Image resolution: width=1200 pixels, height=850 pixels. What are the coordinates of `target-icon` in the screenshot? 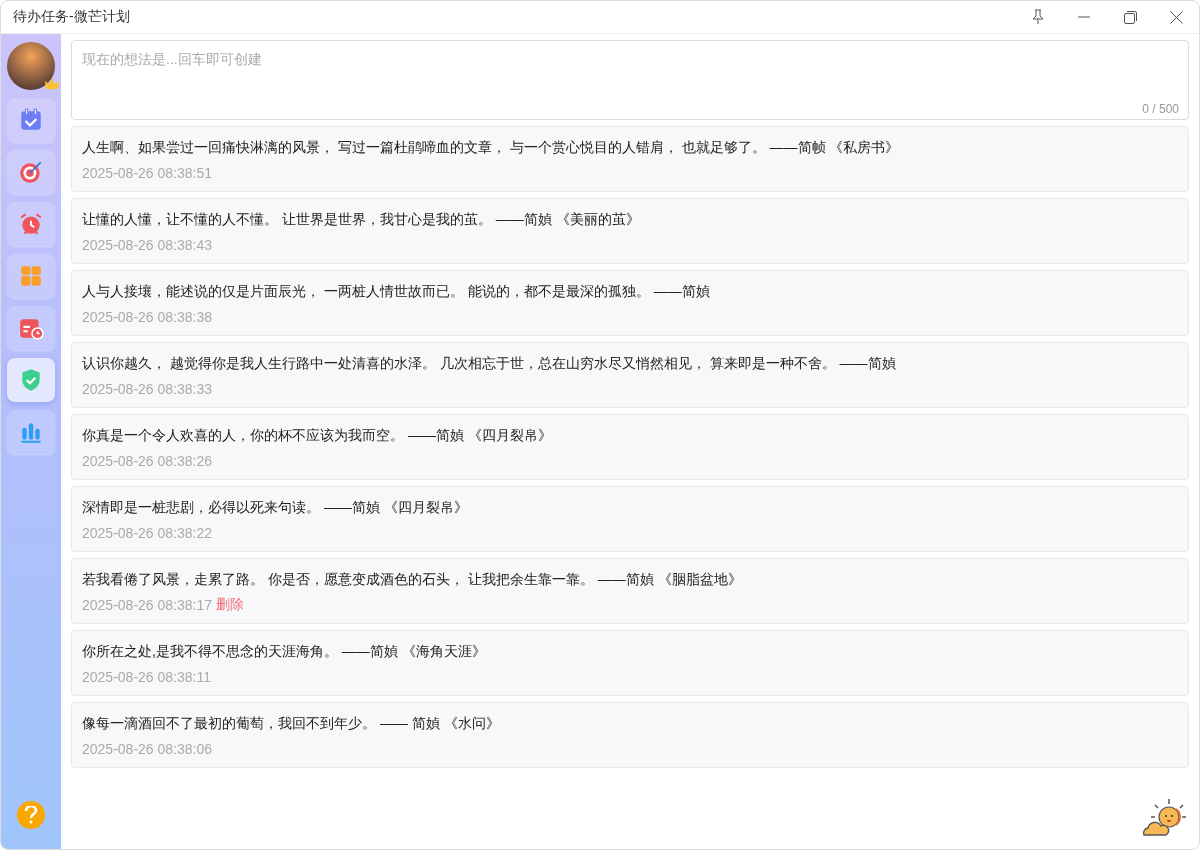 It's located at (31, 172).